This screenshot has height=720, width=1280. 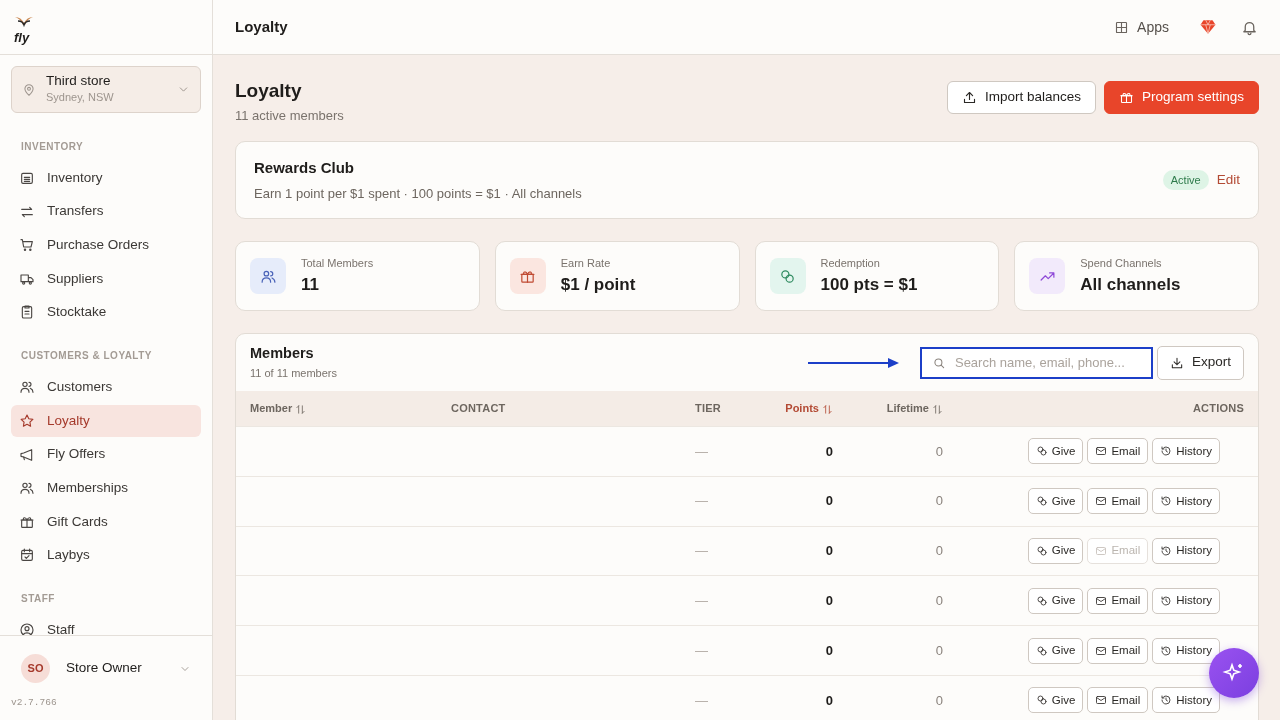 What do you see at coordinates (86, 356) in the screenshot?
I see `section-heading: CUSTOMERS & LOYALTY` at bounding box center [86, 356].